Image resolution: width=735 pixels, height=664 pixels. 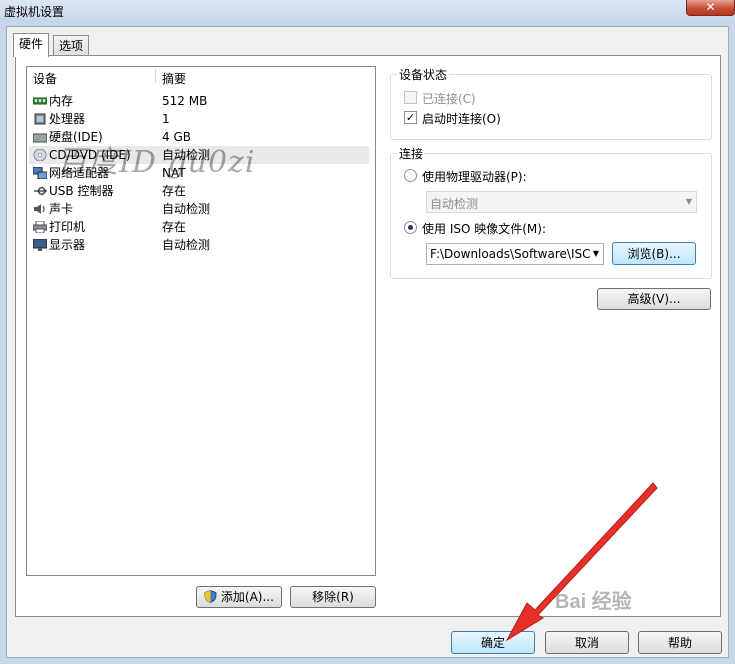 What do you see at coordinates (39, 209) in the screenshot?
I see `sound-card-icon` at bounding box center [39, 209].